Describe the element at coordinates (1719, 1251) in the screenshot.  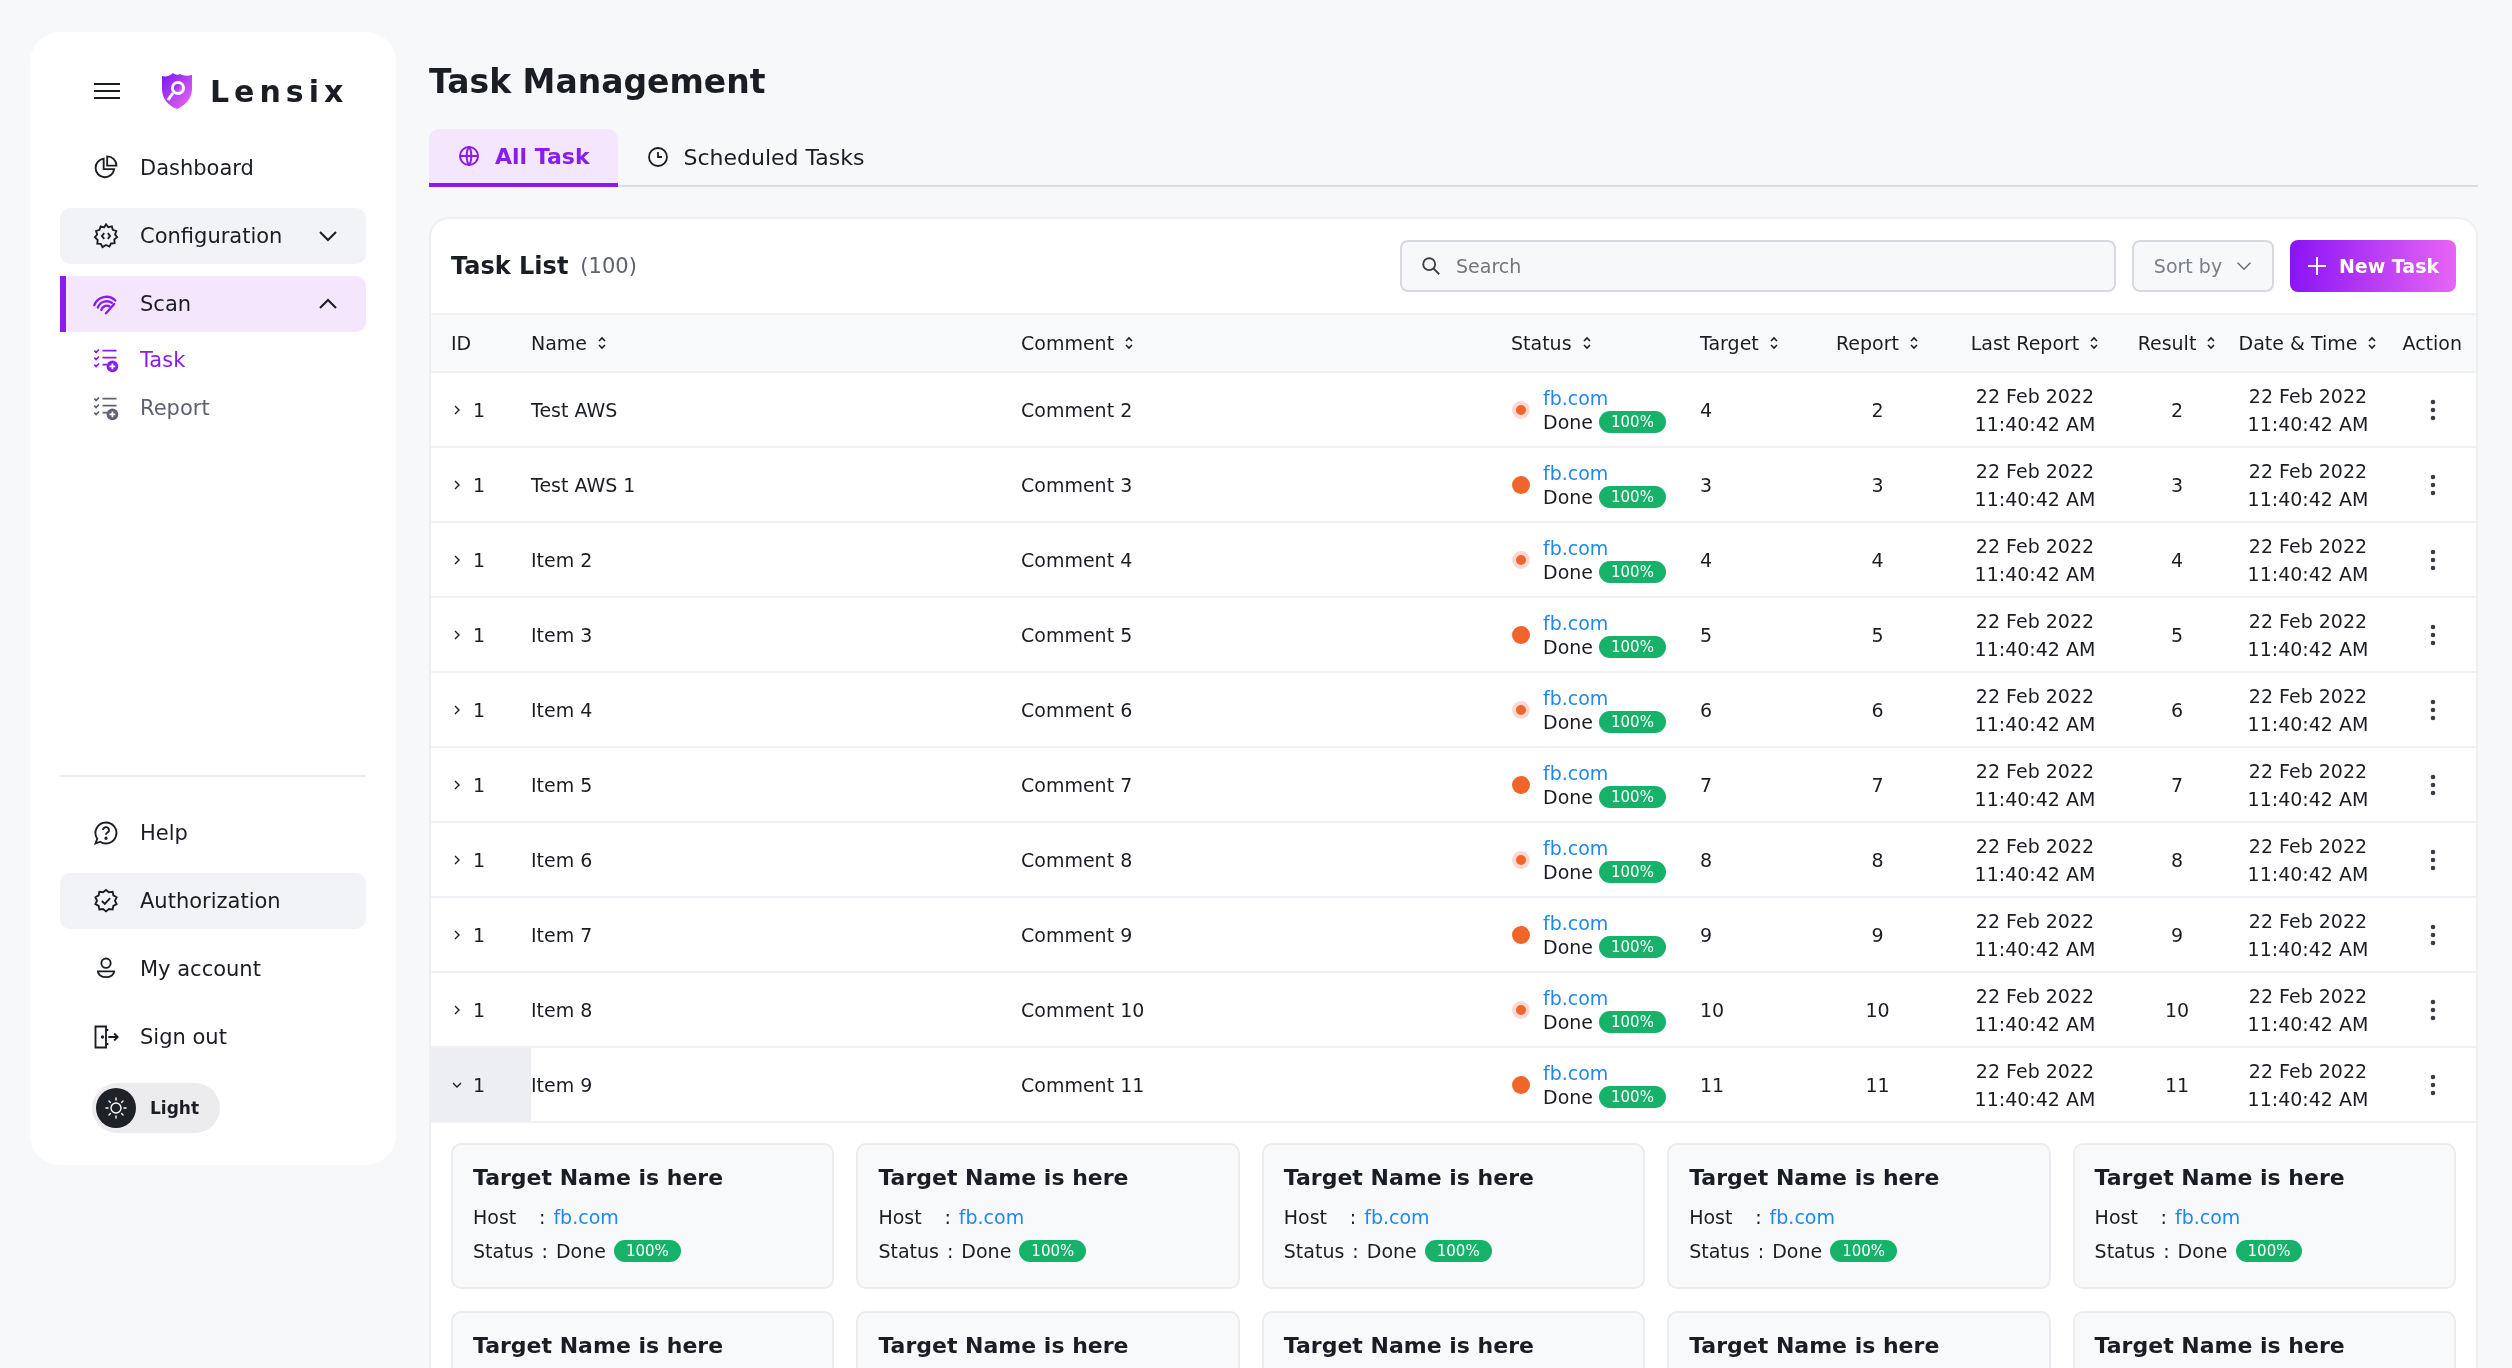
I see `status-label: Status` at that location.